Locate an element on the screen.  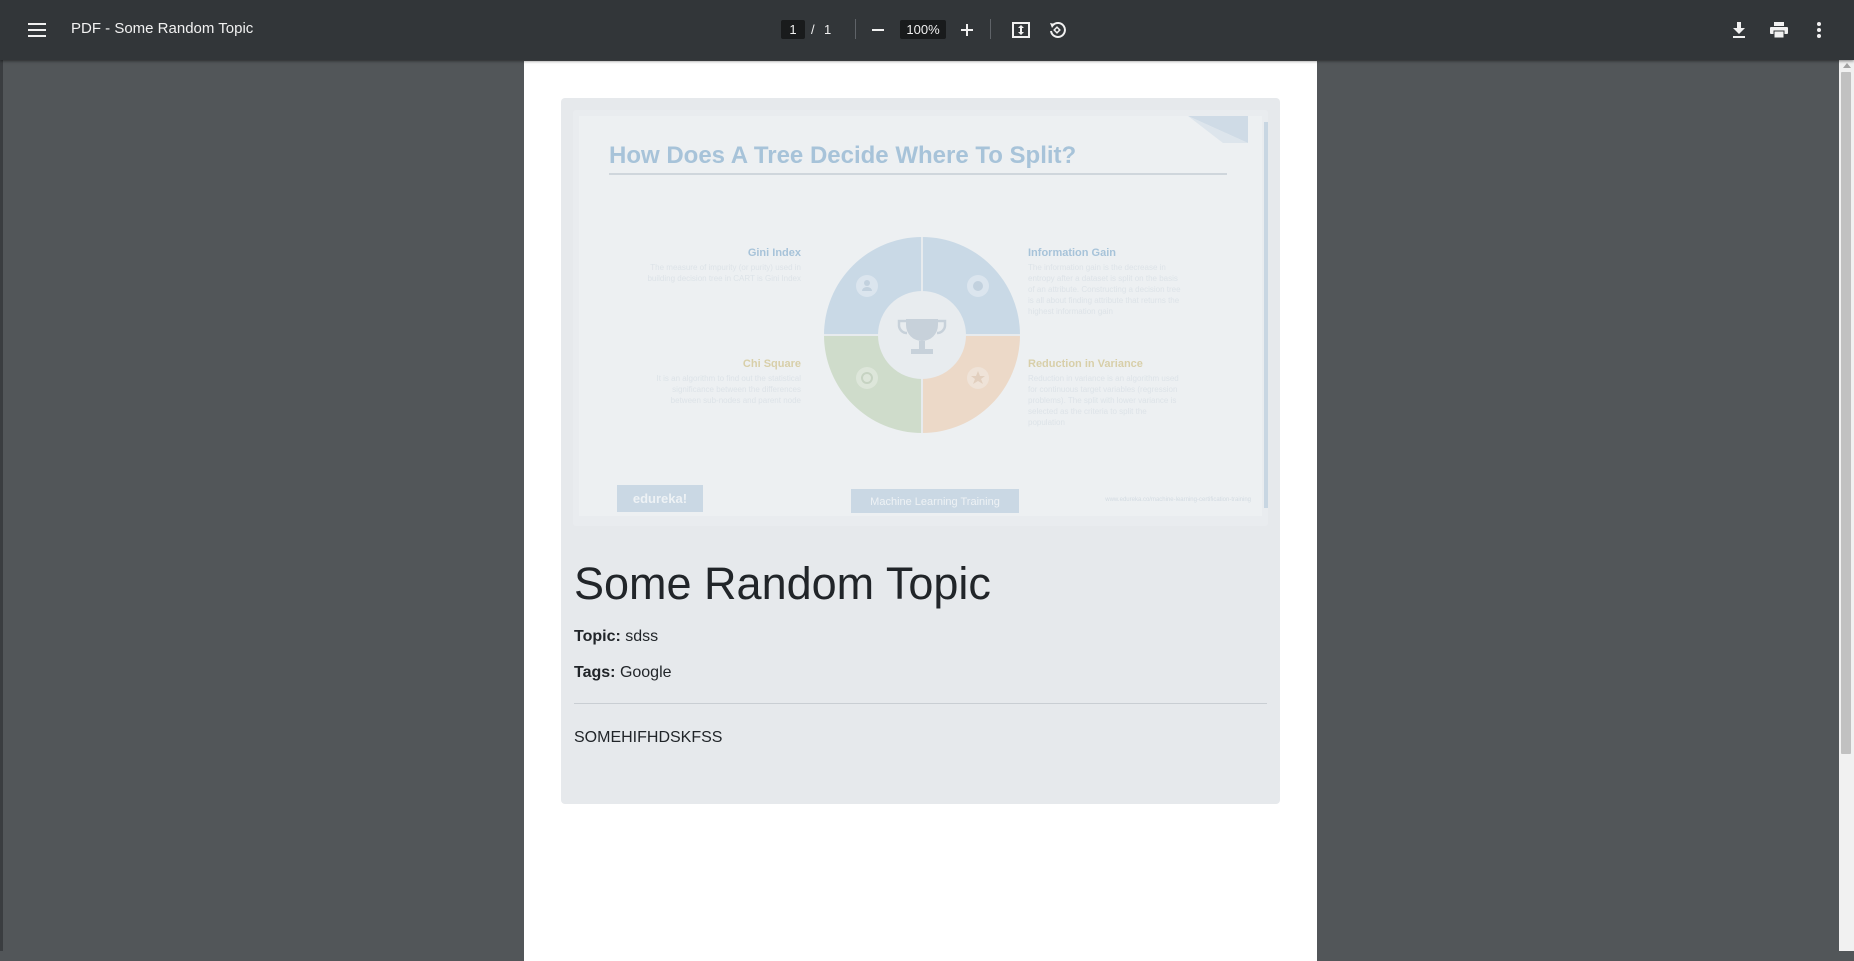
slide-item-text: significance between the differences is located at coordinates (736, 389).